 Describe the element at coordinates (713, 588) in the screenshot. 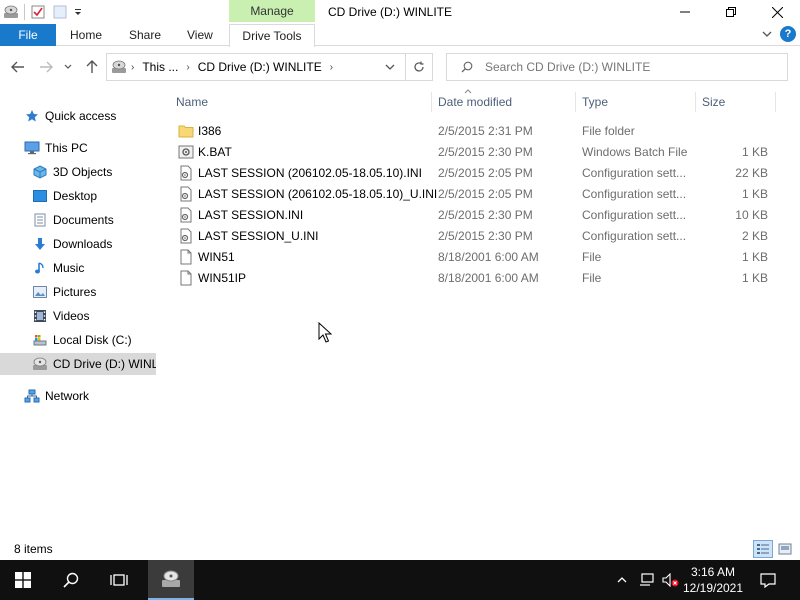

I see `clock-date: 12/19/2021` at that location.